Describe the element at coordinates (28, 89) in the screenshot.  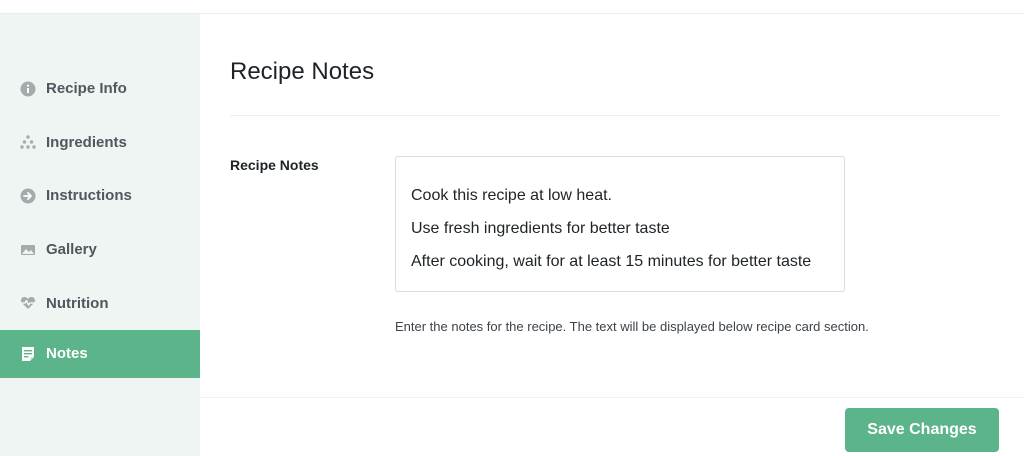
I see `info-icon` at that location.